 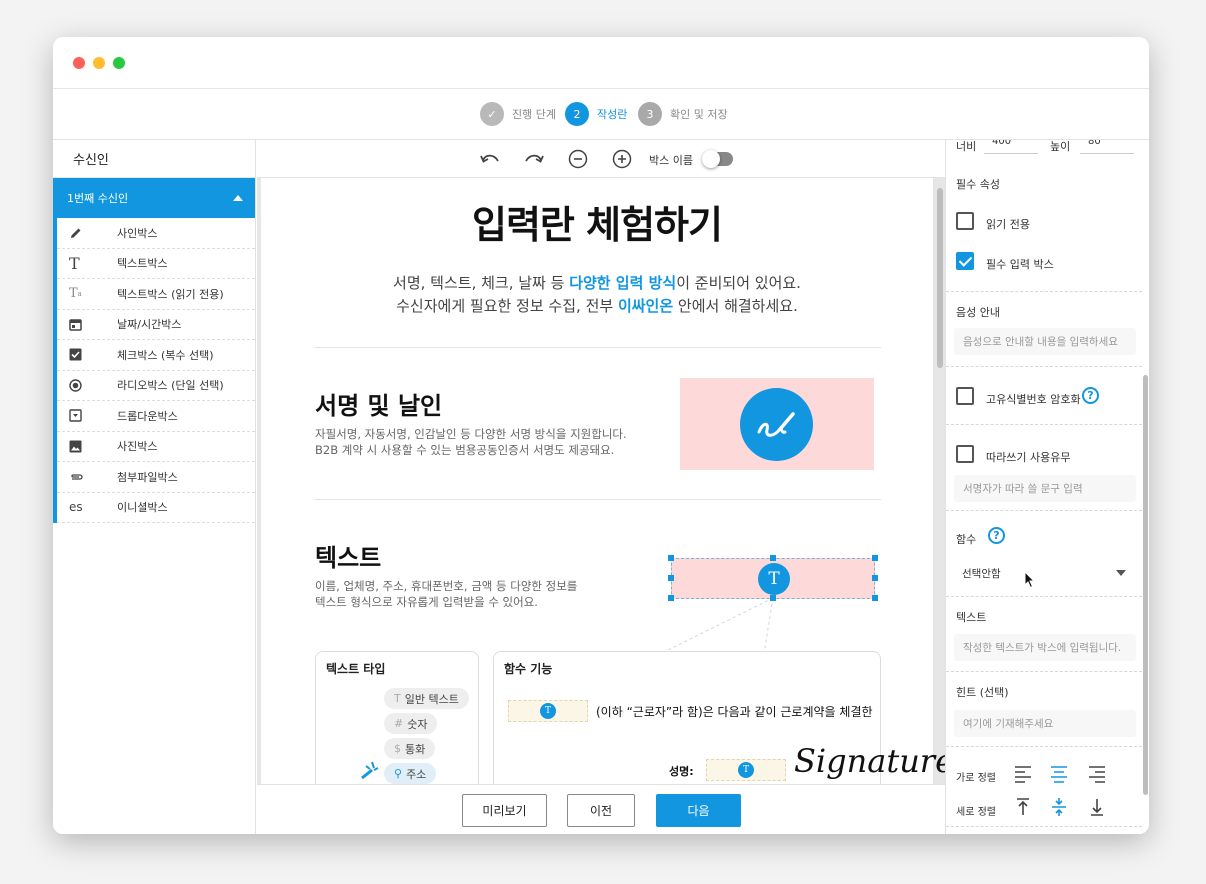 I want to click on align-section: 가로 정렬 세로 정렬, so click(x=1044, y=787).